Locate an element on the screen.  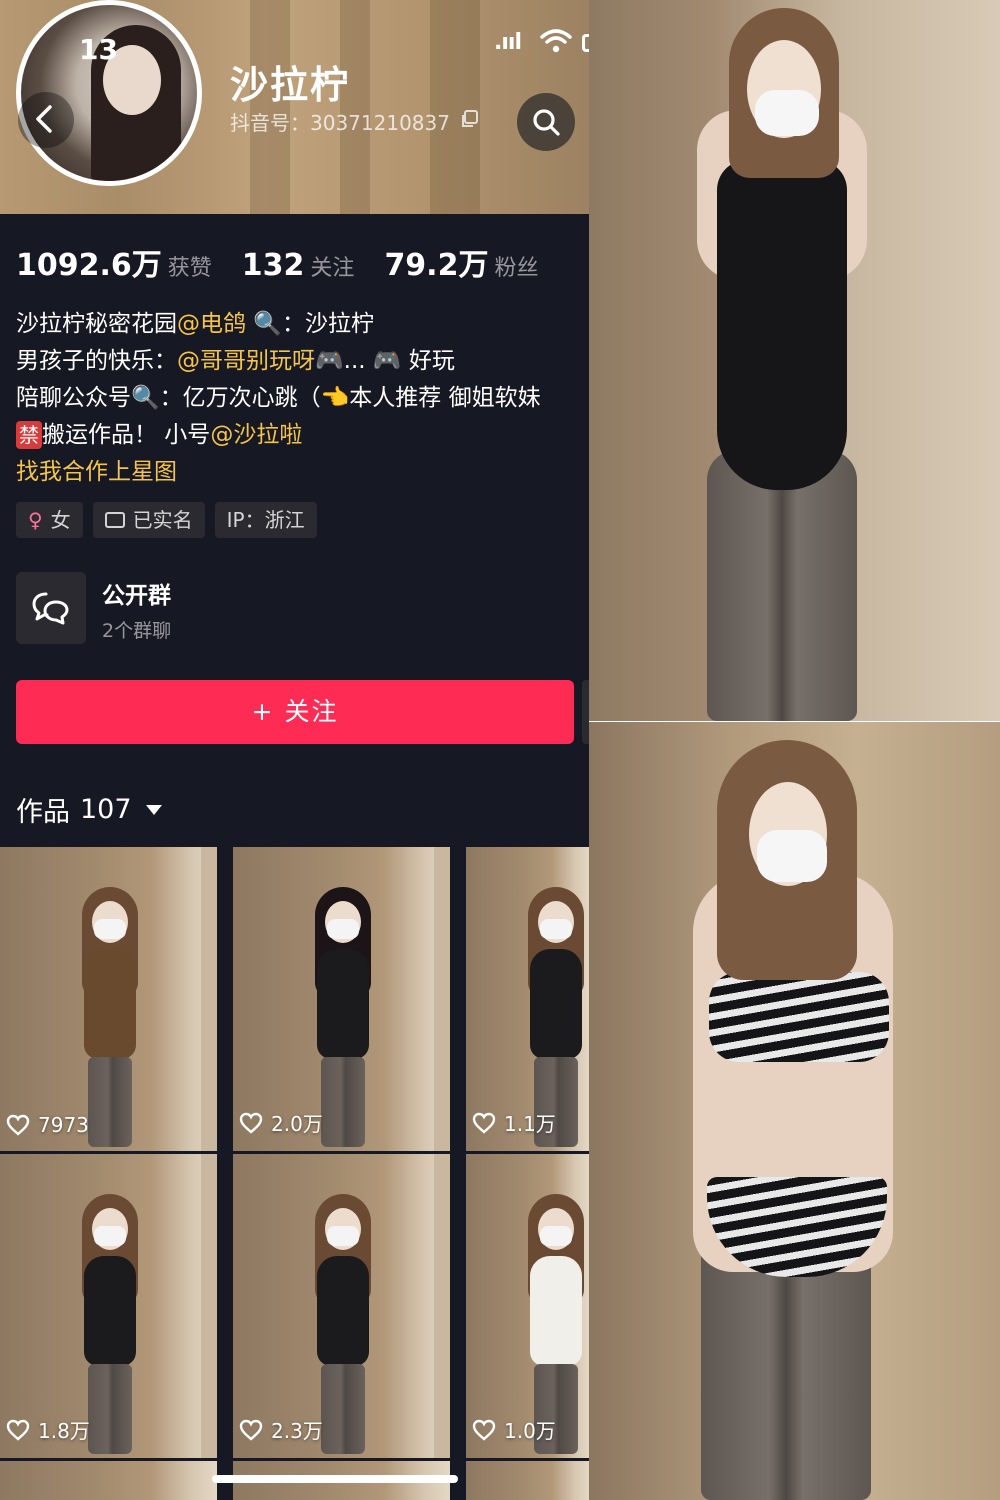
video-thumbnail: 1.0万 is located at coordinates (527, 1306).